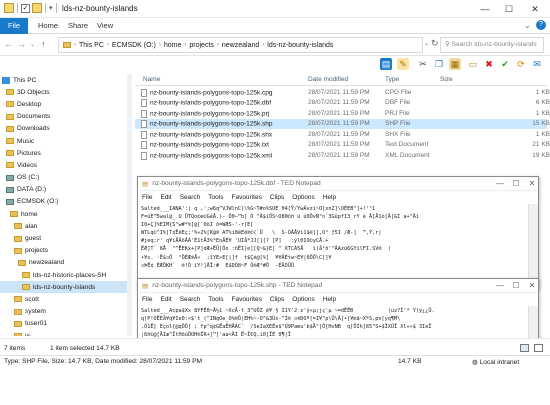 The width and height of the screenshot is (550, 405). I want to click on sidebar-item: lds-nz-historic-places-SH, so click(66, 275).